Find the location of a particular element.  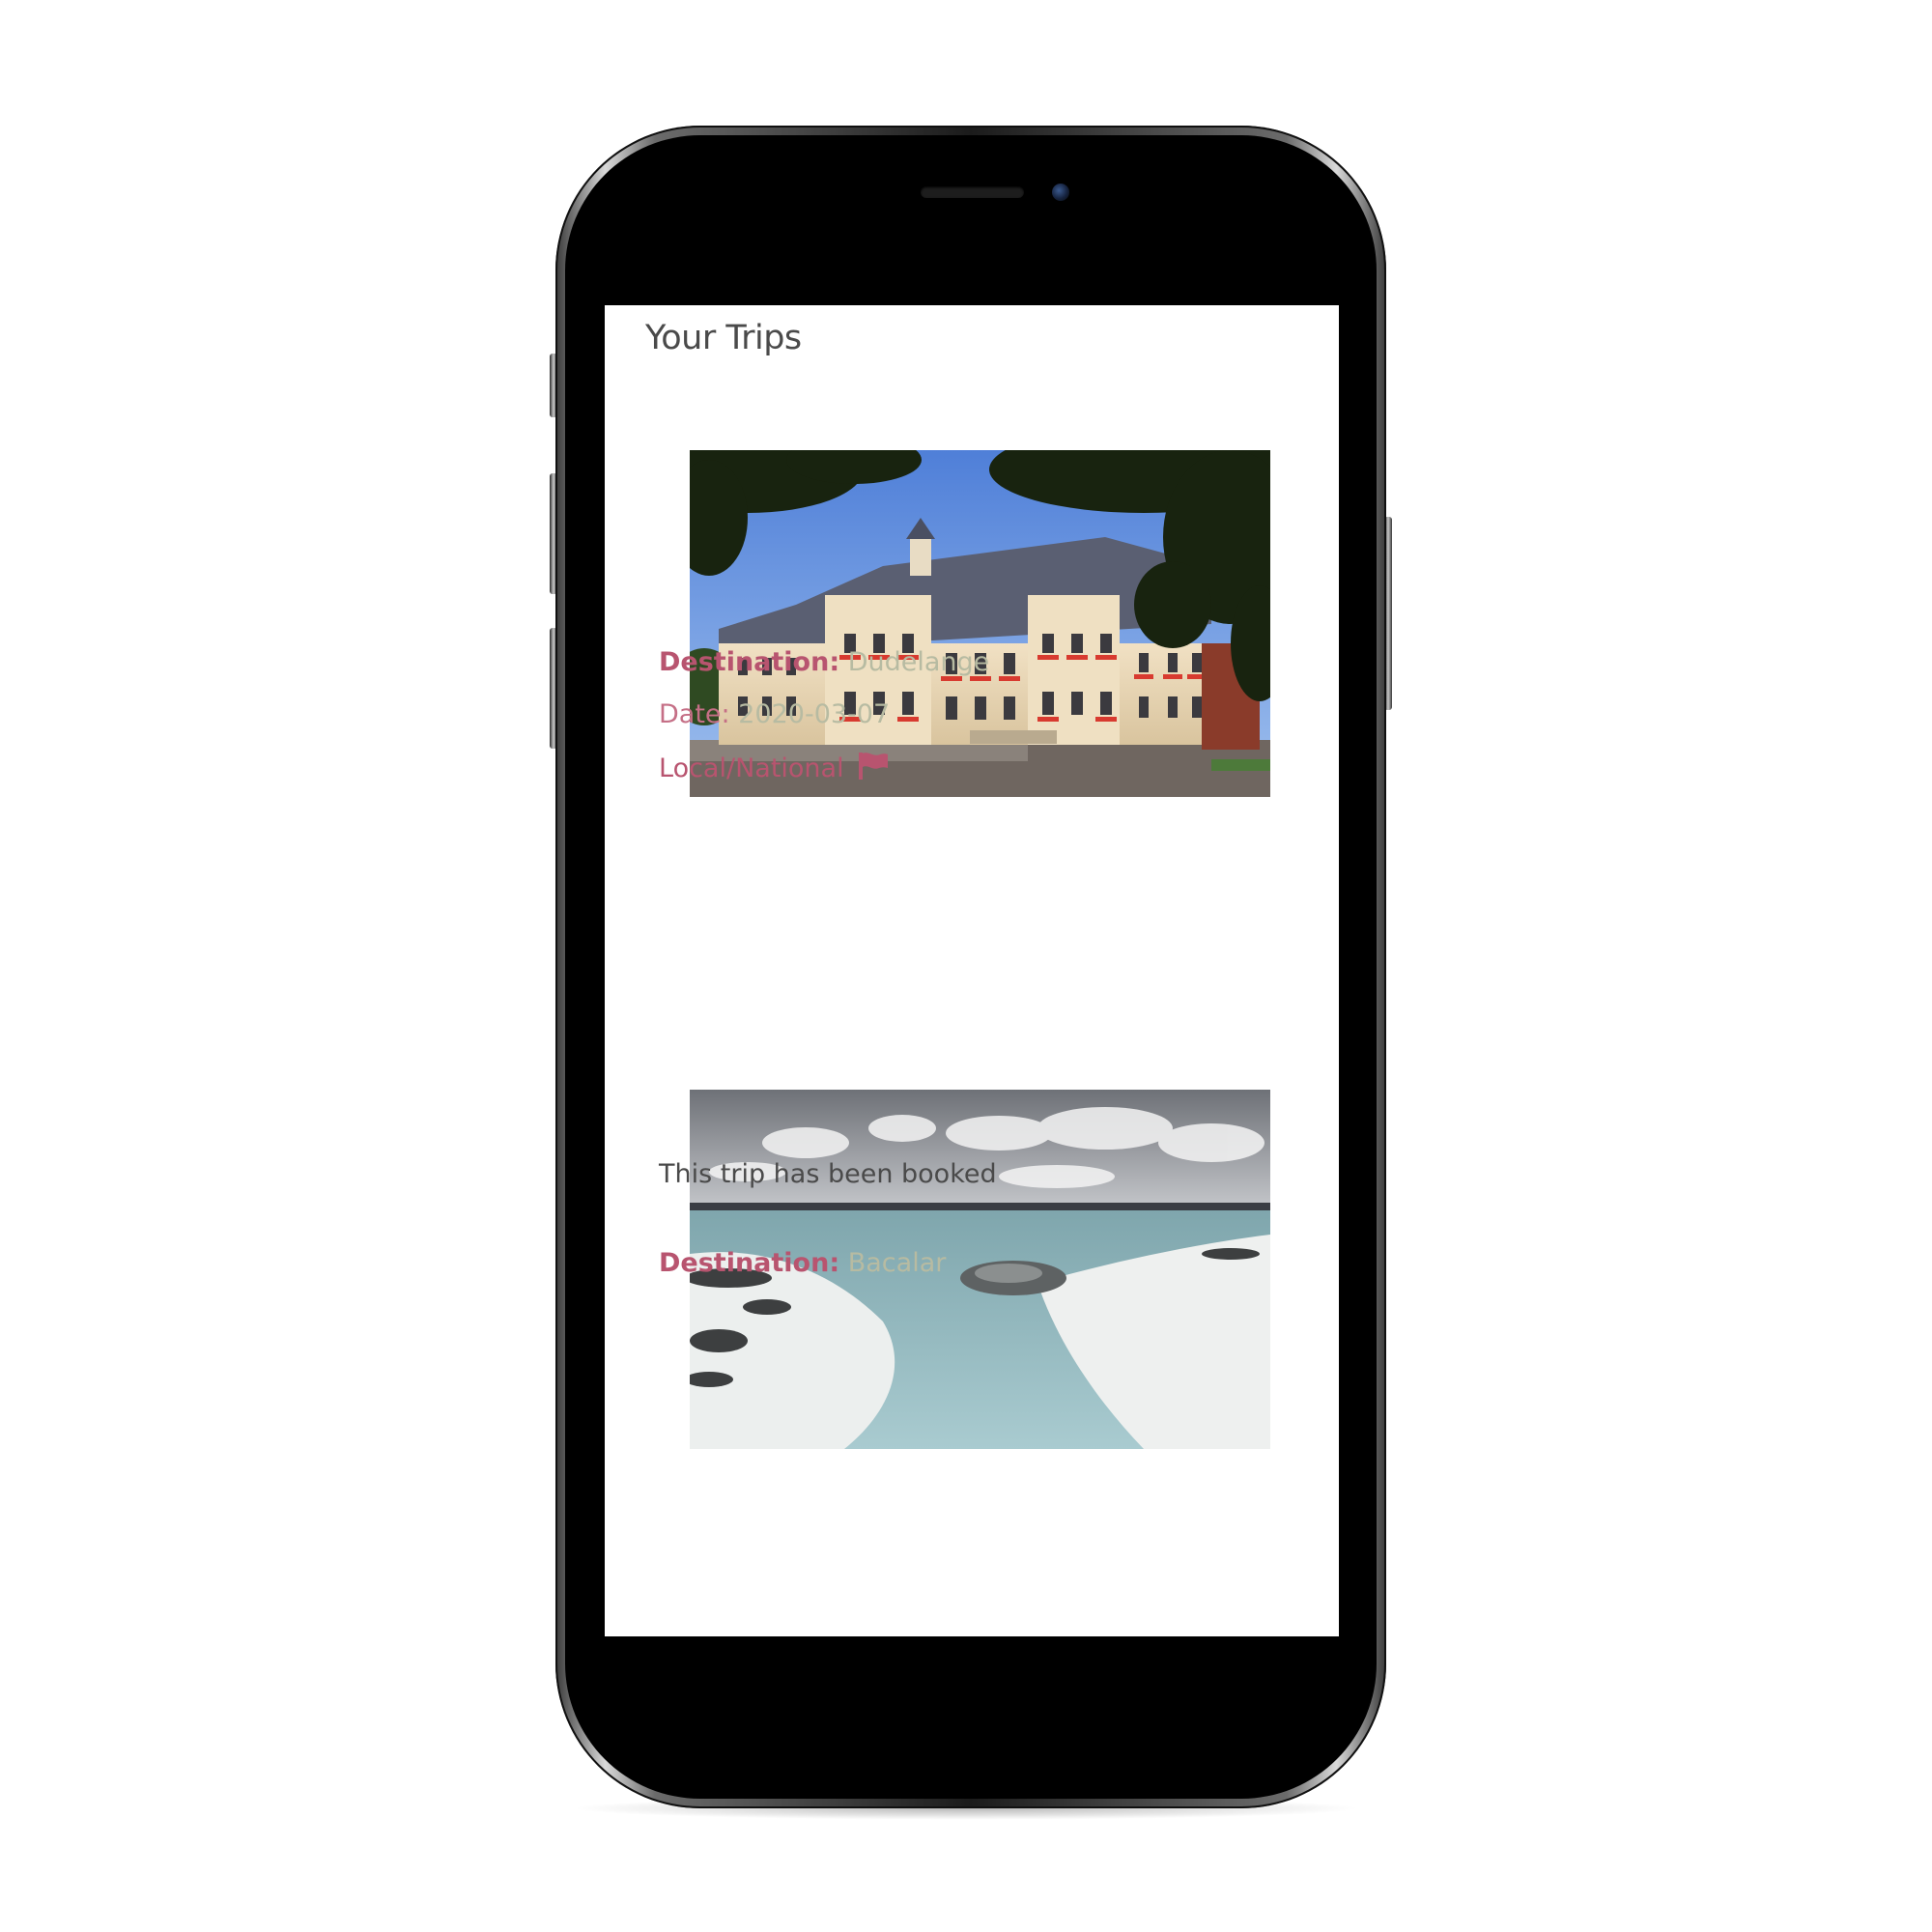

date-label: Date: is located at coordinates (694, 714).